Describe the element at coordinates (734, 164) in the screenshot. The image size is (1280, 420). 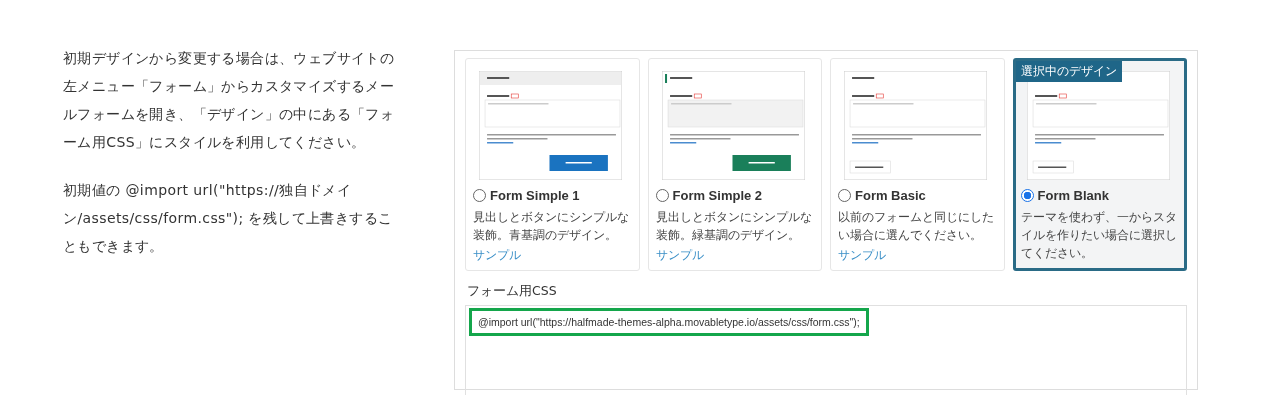
I see `design-card: Form Simple 2 見出しとボタンにシンプルな装飾。緑基調のデザイン。 サンプル` at that location.